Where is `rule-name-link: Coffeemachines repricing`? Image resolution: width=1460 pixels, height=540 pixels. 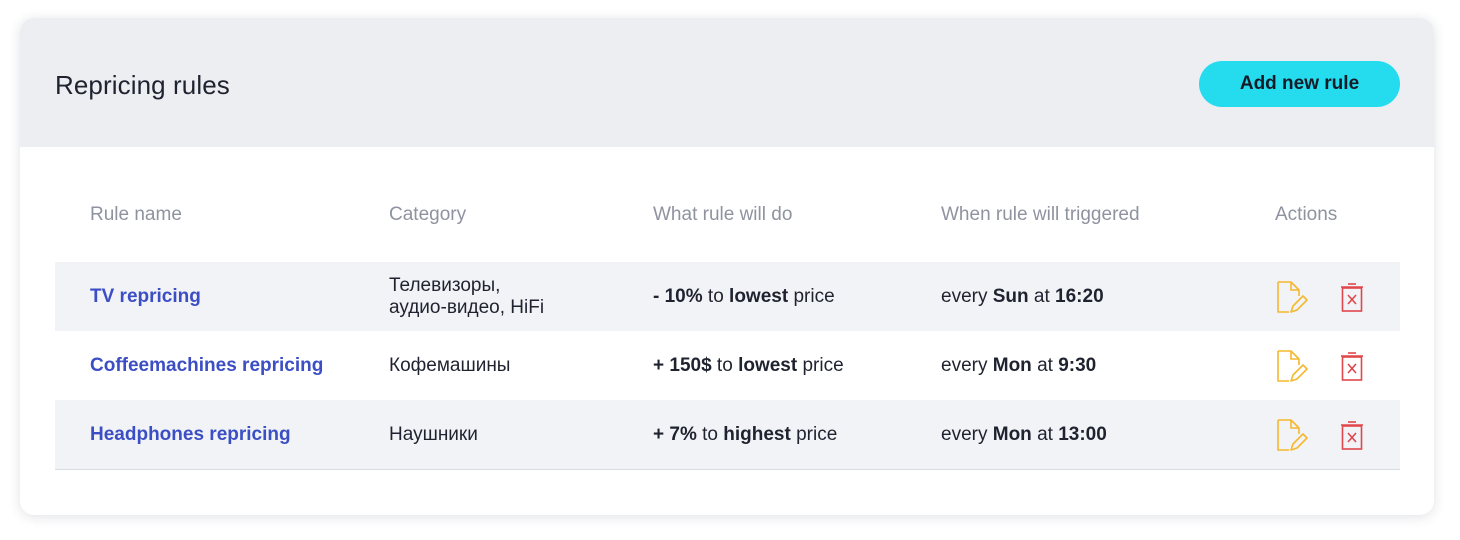 rule-name-link: Coffeemachines repricing is located at coordinates (206, 366).